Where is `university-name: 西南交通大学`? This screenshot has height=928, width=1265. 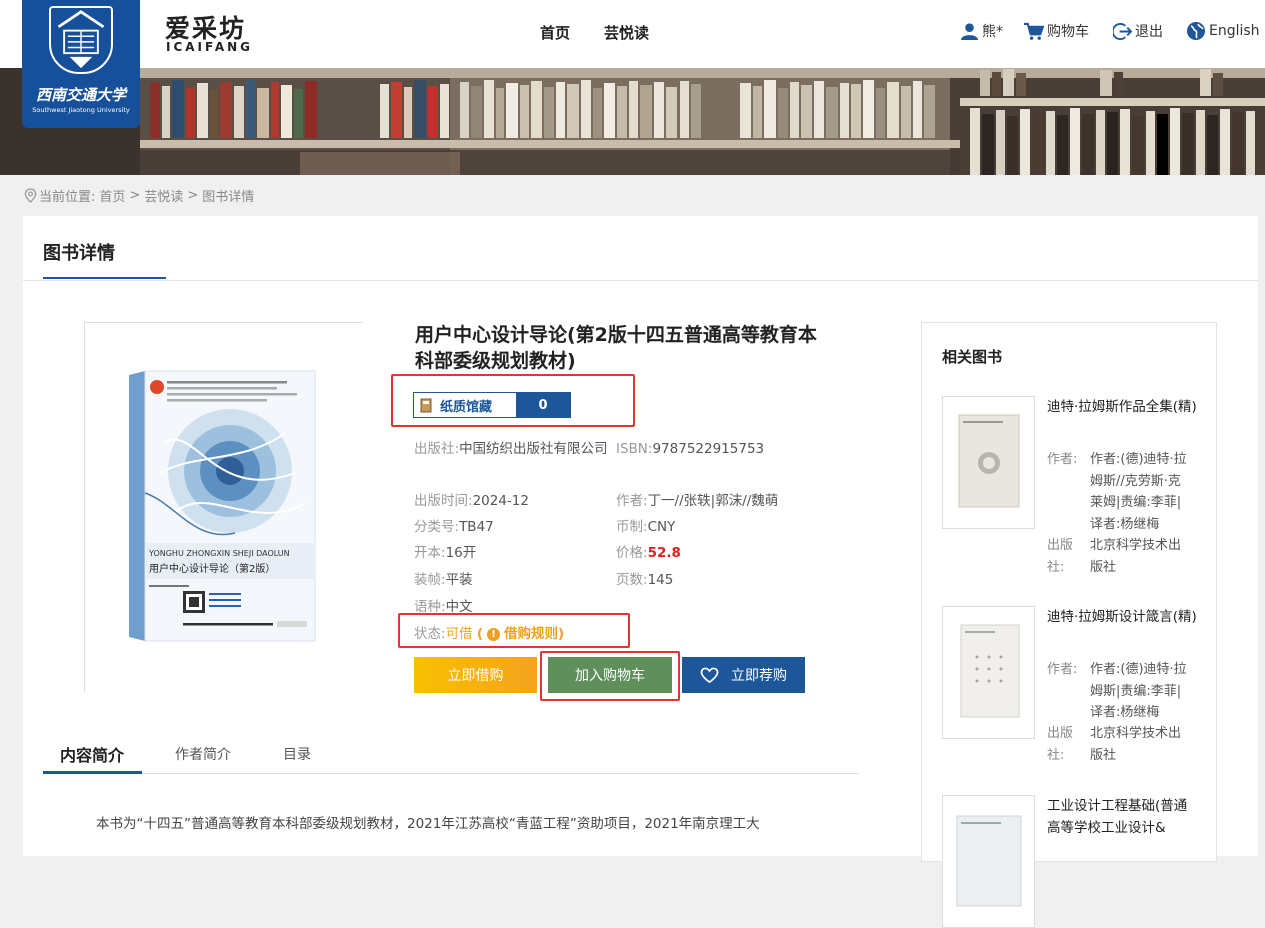 university-name: 西南交通大学 is located at coordinates (80, 95).